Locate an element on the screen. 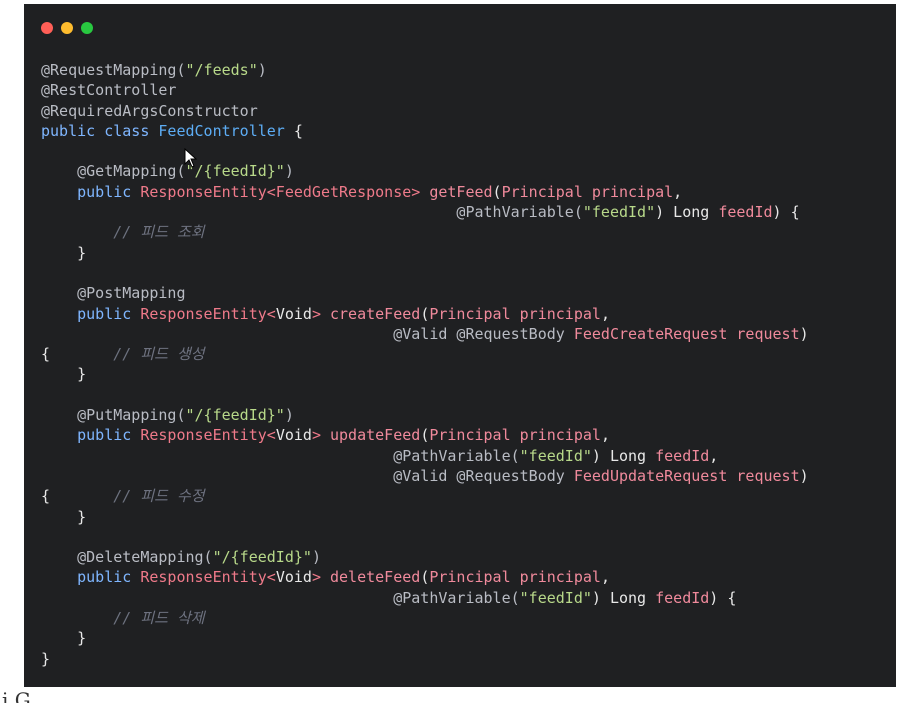 The height and width of the screenshot is (703, 916). code-line: @RequestMapping("/feeds") is located at coordinates (425, 70).